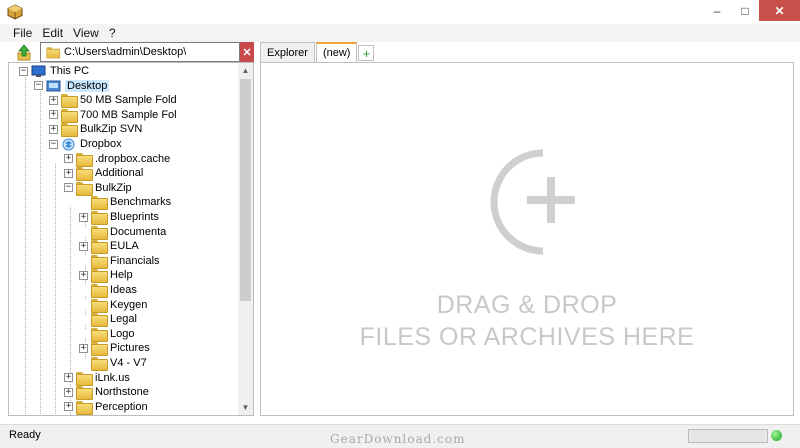  I want to click on tab-new: (new), so click(336, 52).